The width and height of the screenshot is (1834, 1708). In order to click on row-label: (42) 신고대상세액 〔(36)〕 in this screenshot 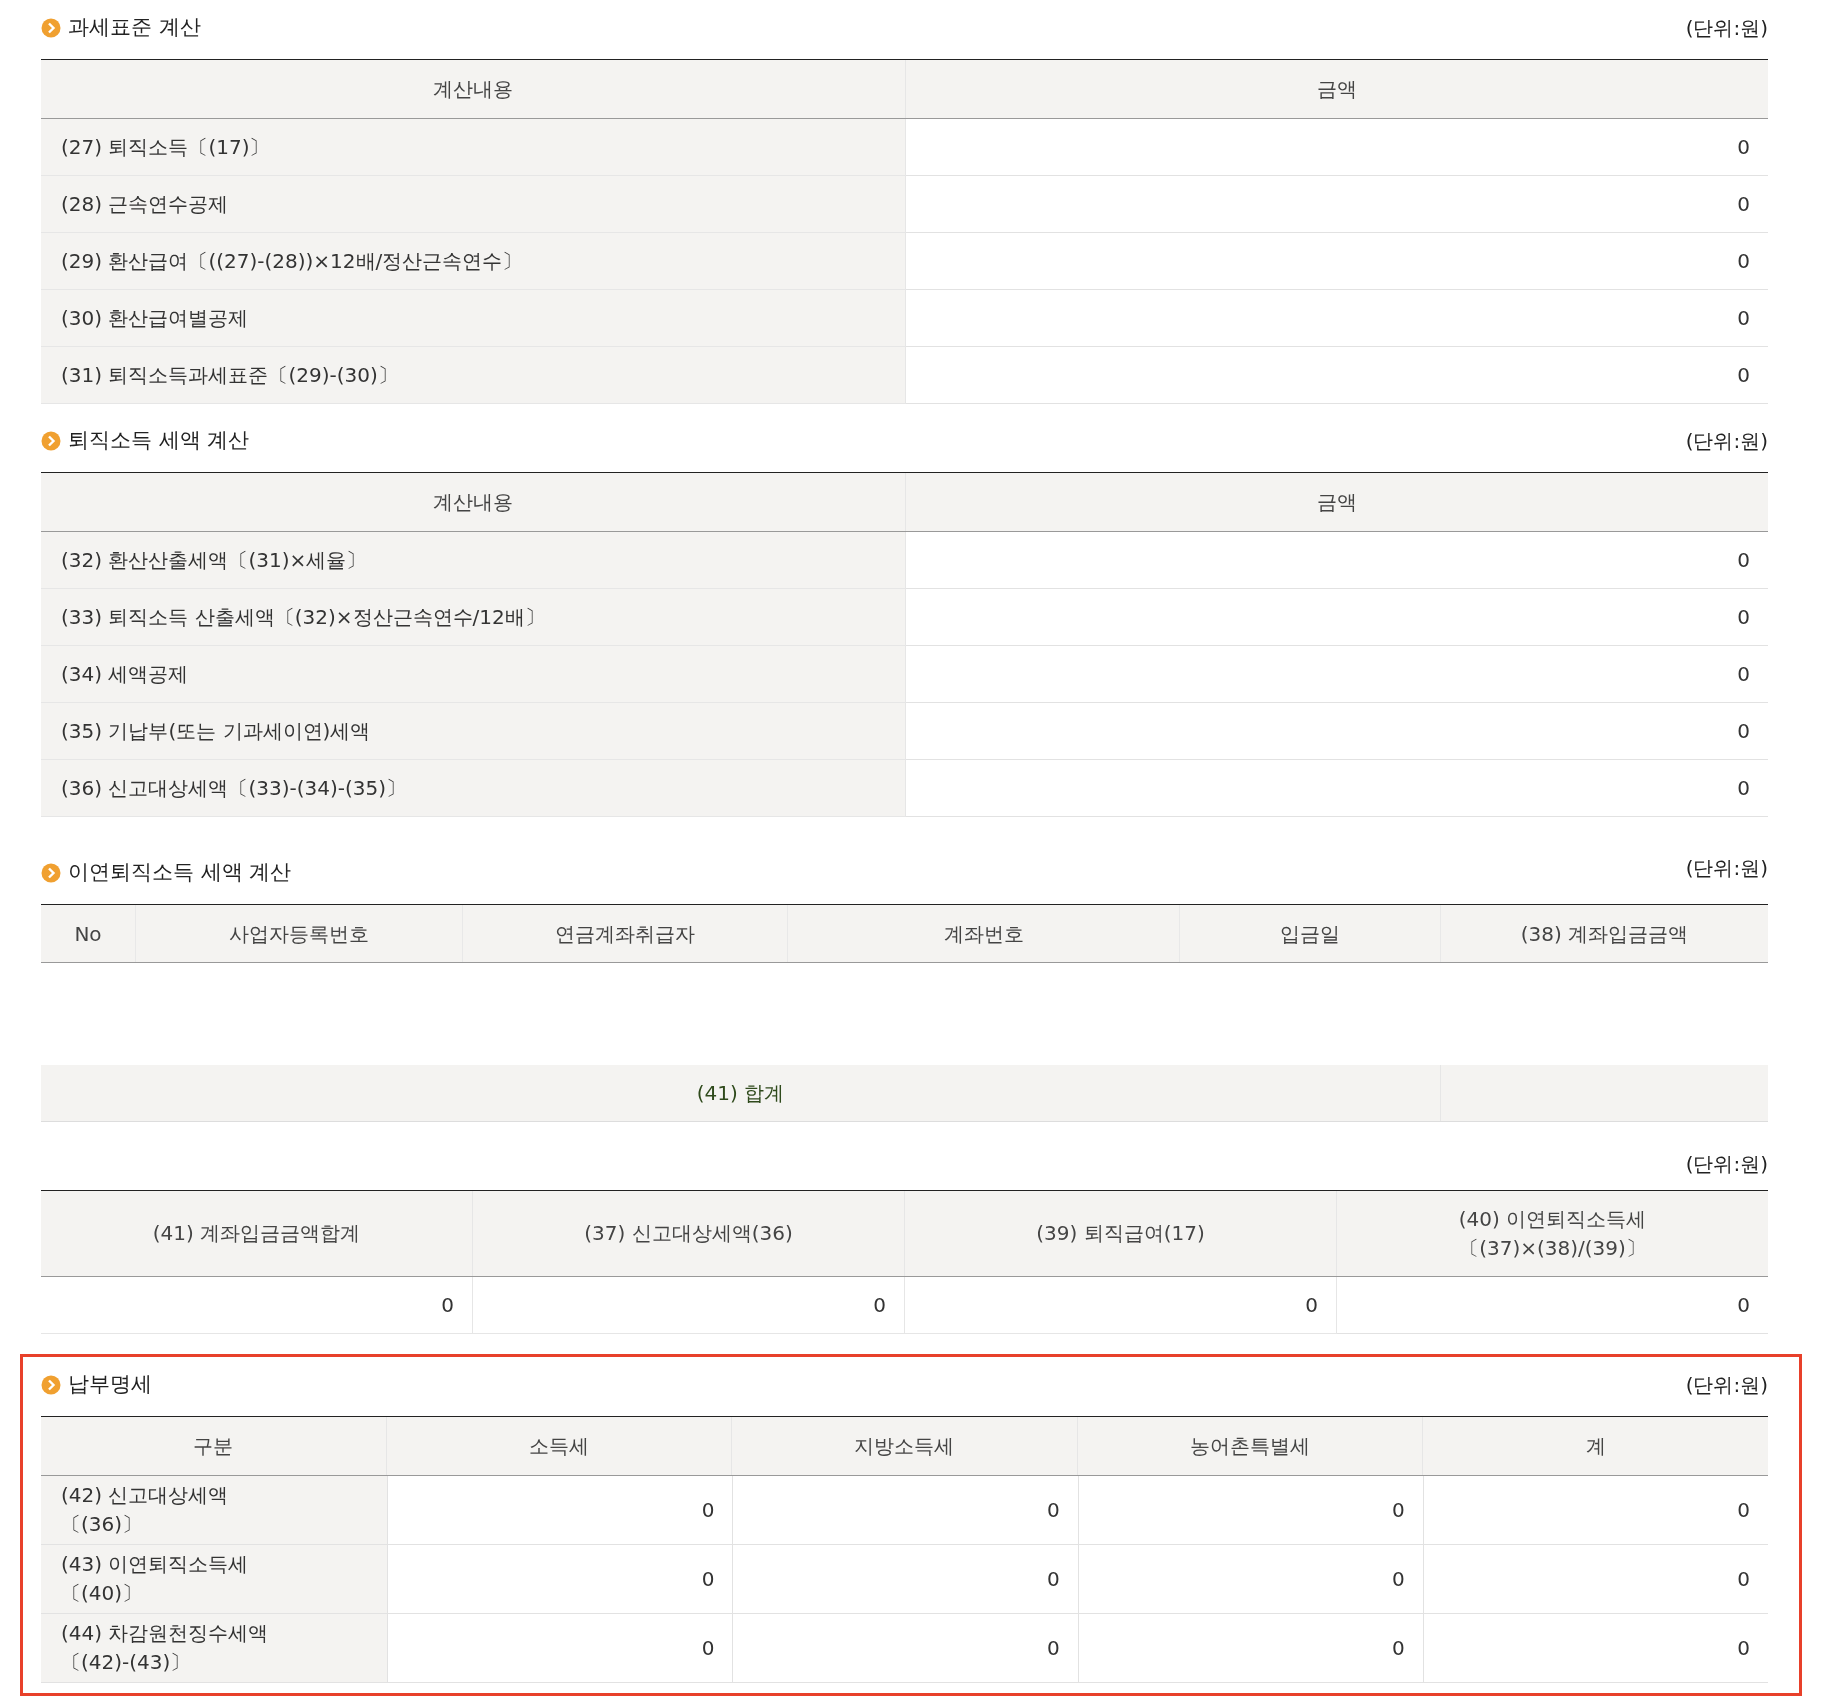, I will do `click(215, 1510)`.